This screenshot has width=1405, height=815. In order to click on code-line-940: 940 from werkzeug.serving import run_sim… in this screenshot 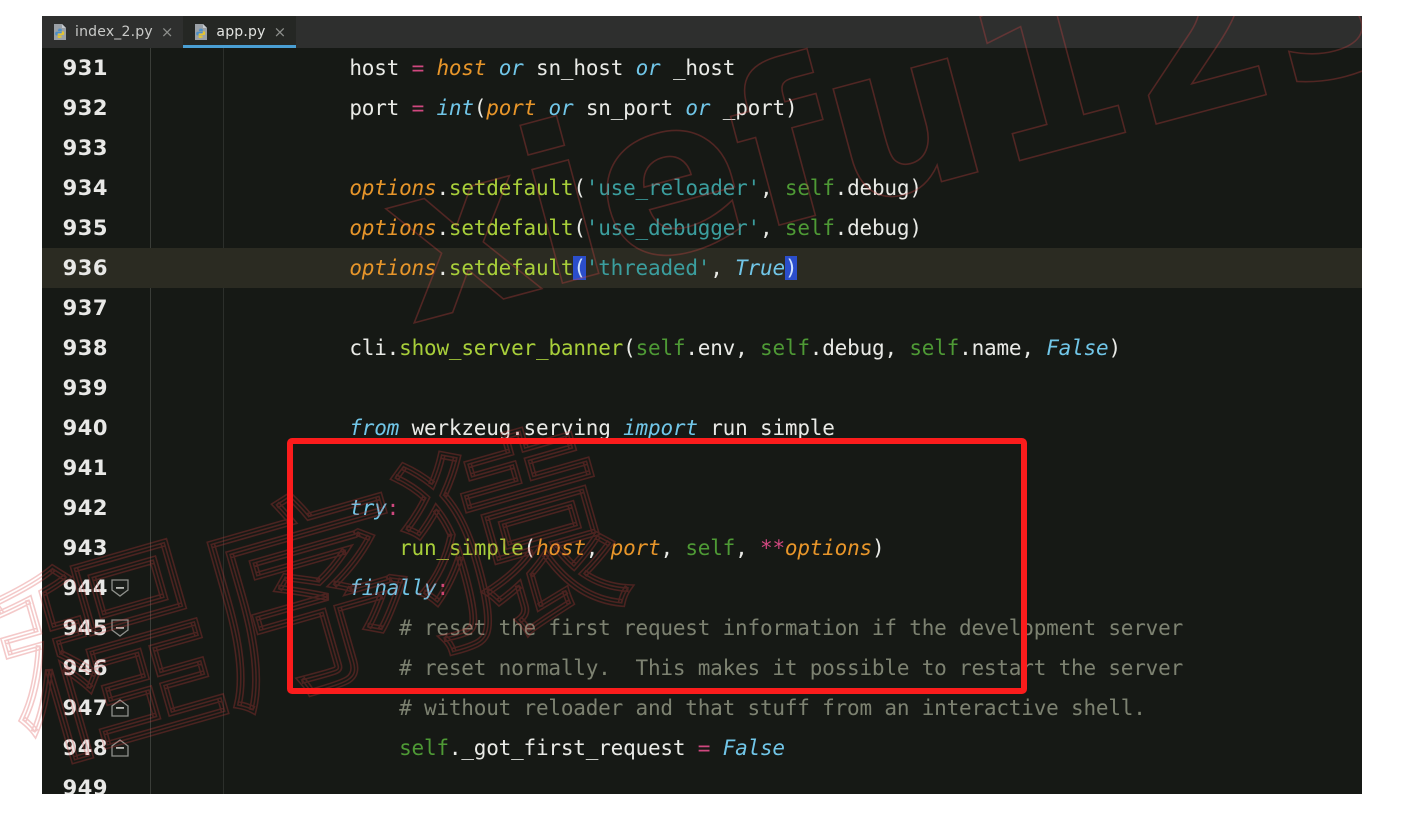, I will do `click(702, 428)`.